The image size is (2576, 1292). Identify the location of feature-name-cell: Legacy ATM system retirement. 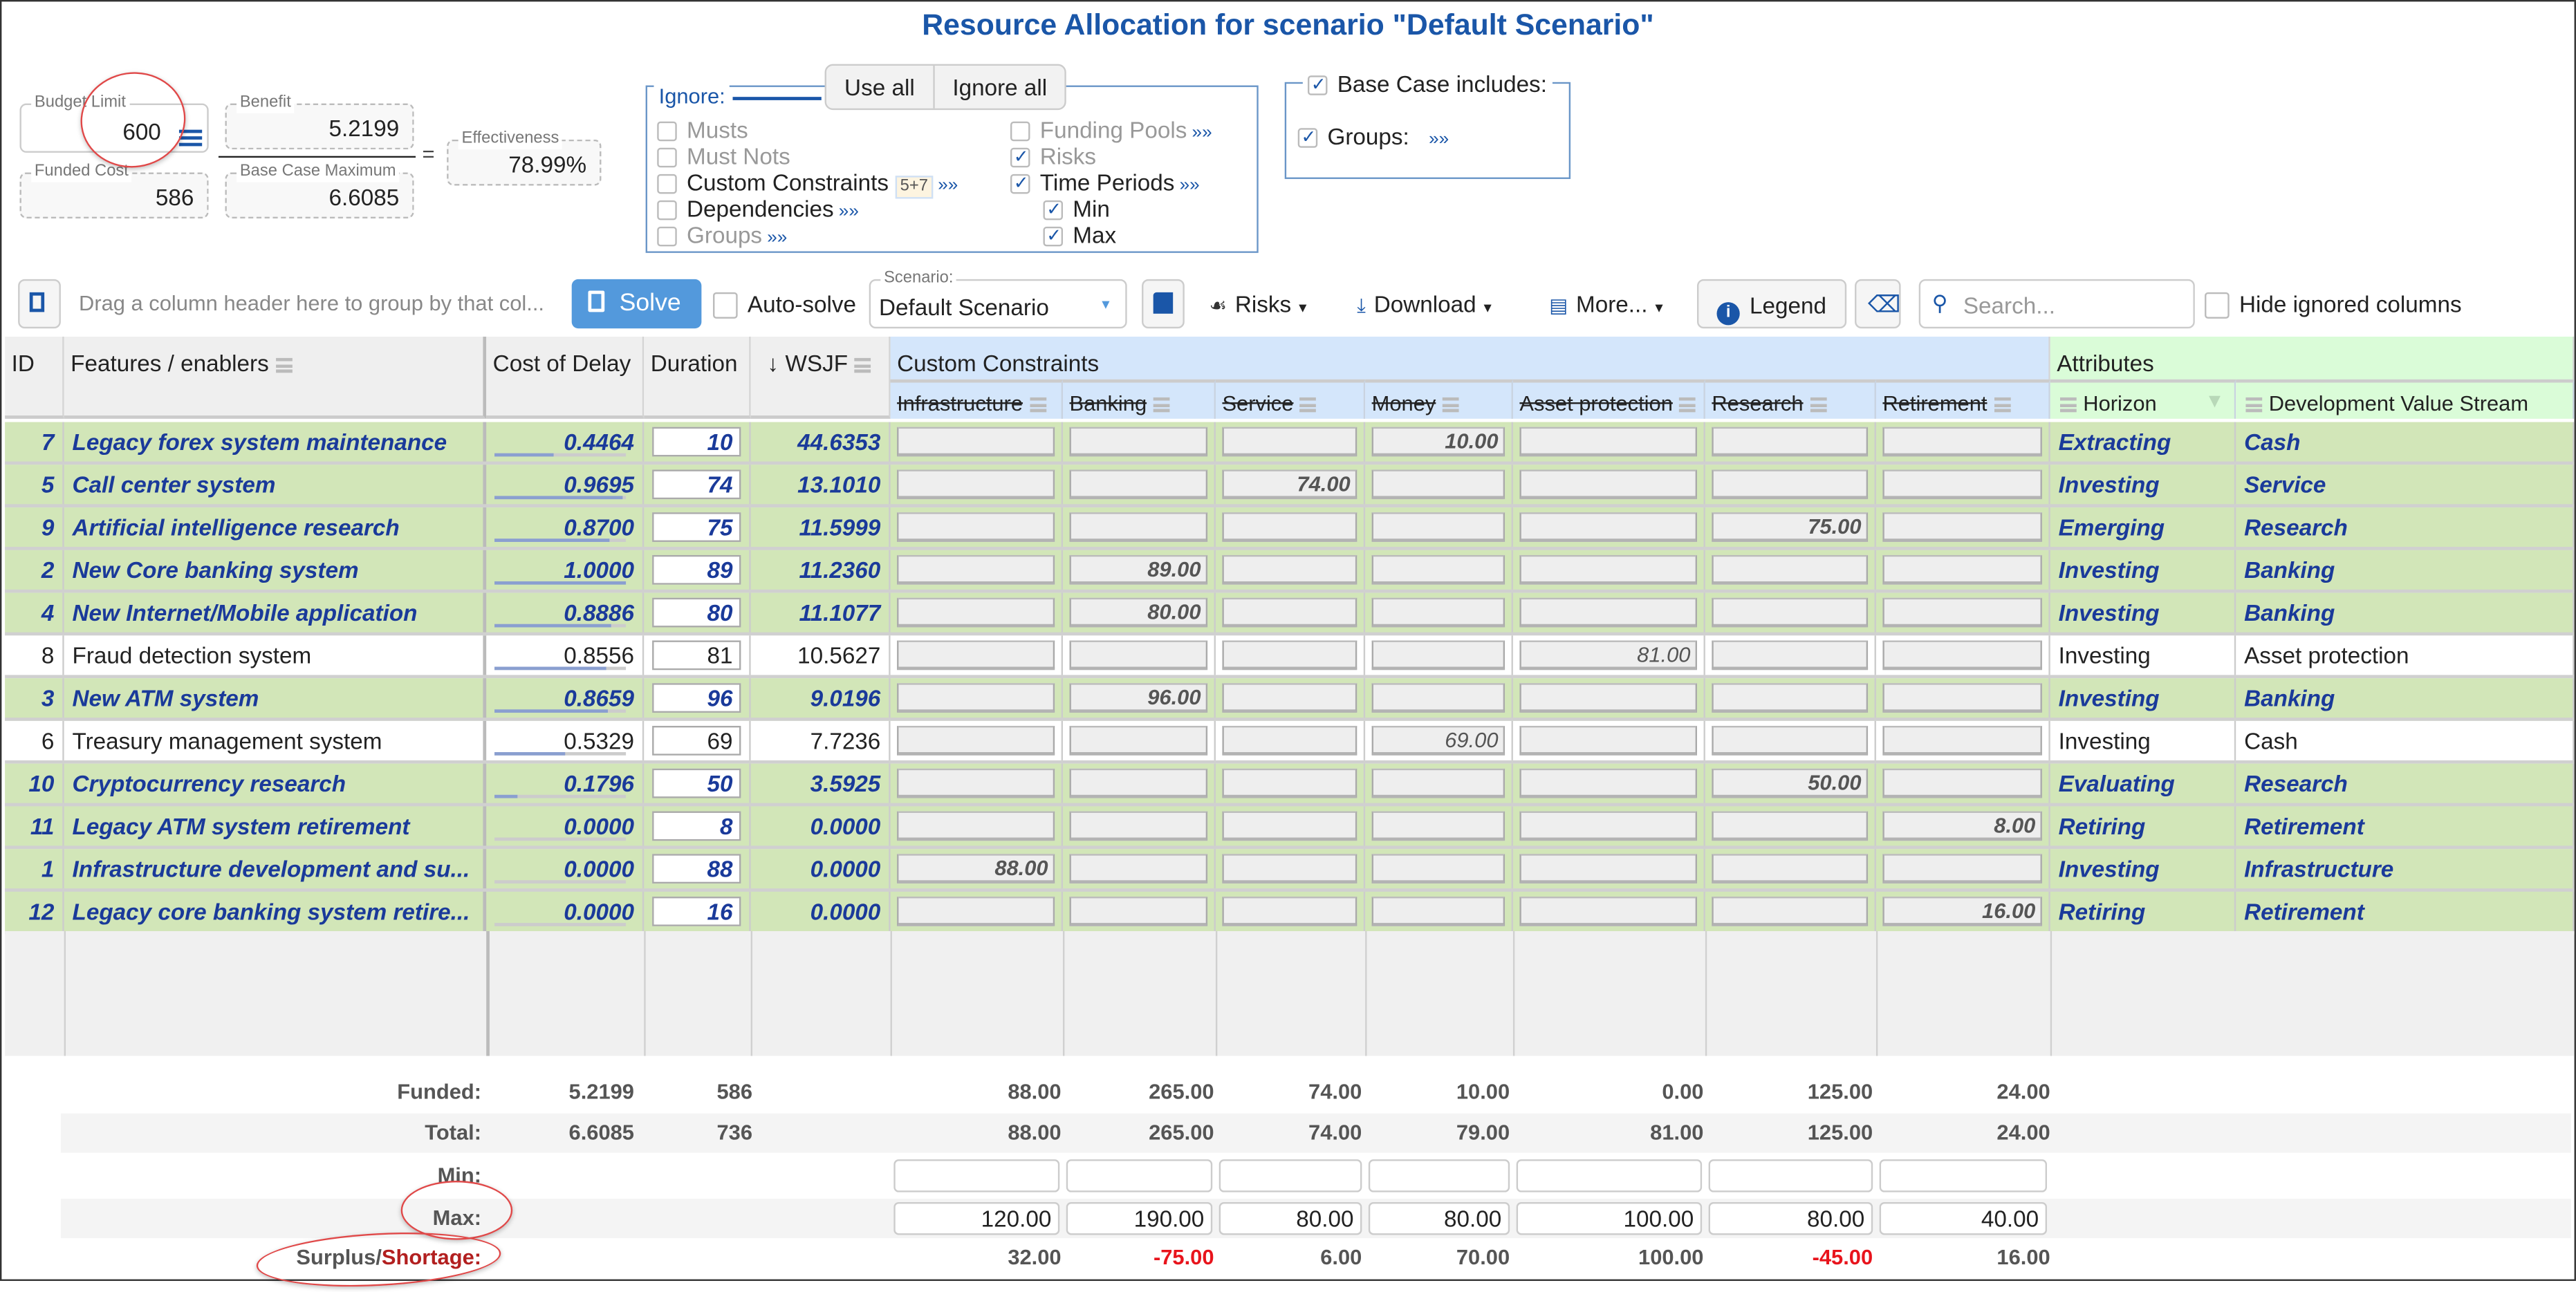
(275, 826).